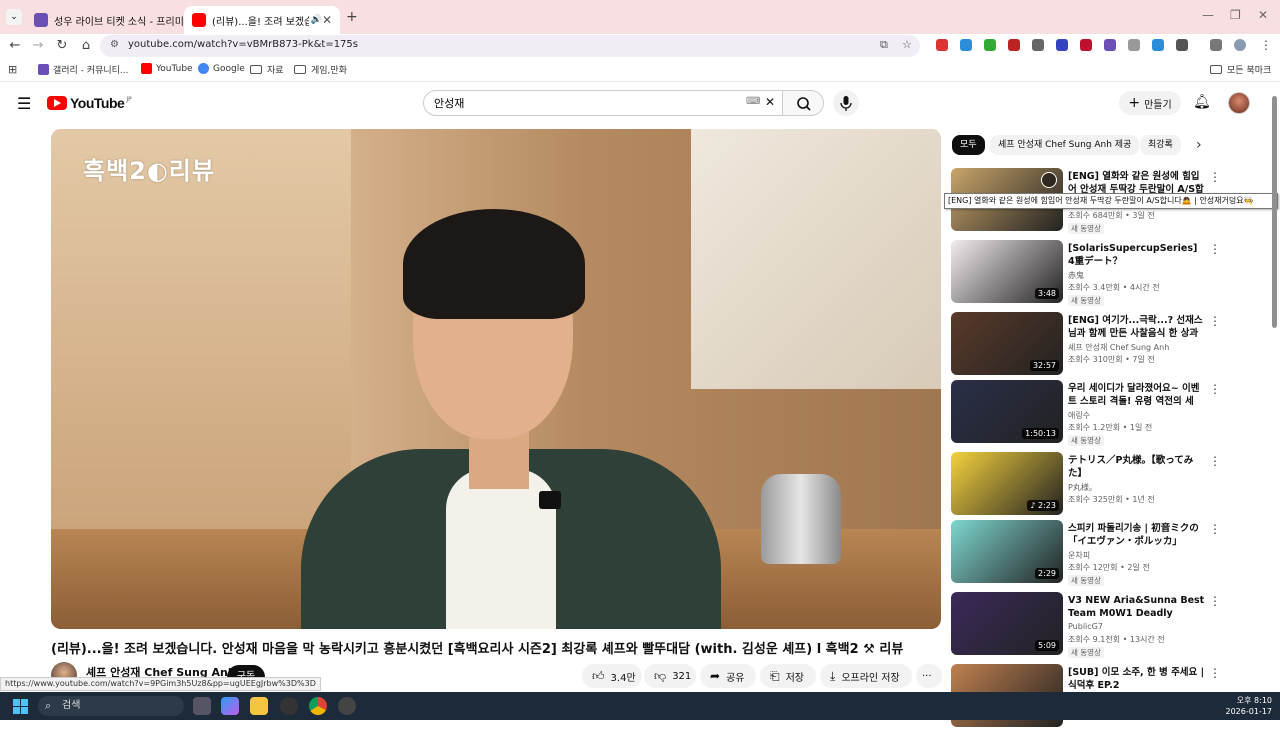 The width and height of the screenshot is (1280, 730). I want to click on video-thumbnail: 2:29, so click(1007, 551).